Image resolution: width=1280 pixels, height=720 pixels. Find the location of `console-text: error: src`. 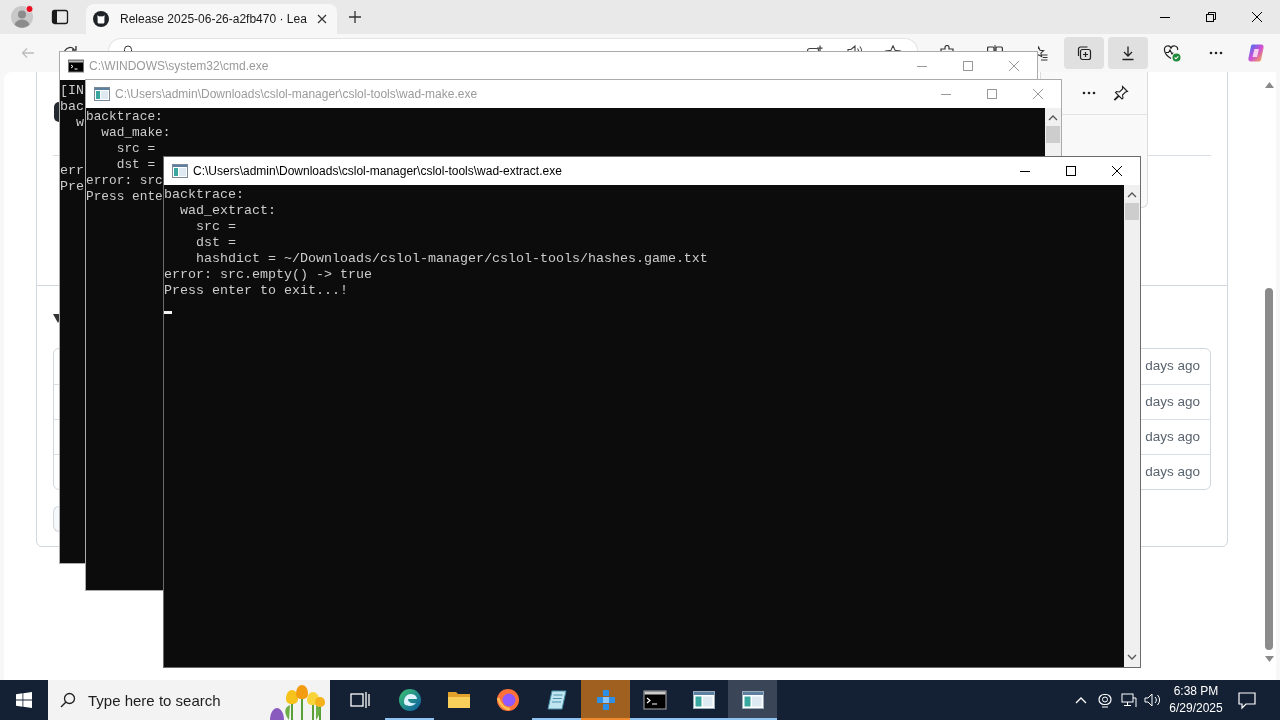

console-text: error: src is located at coordinates (124, 180).